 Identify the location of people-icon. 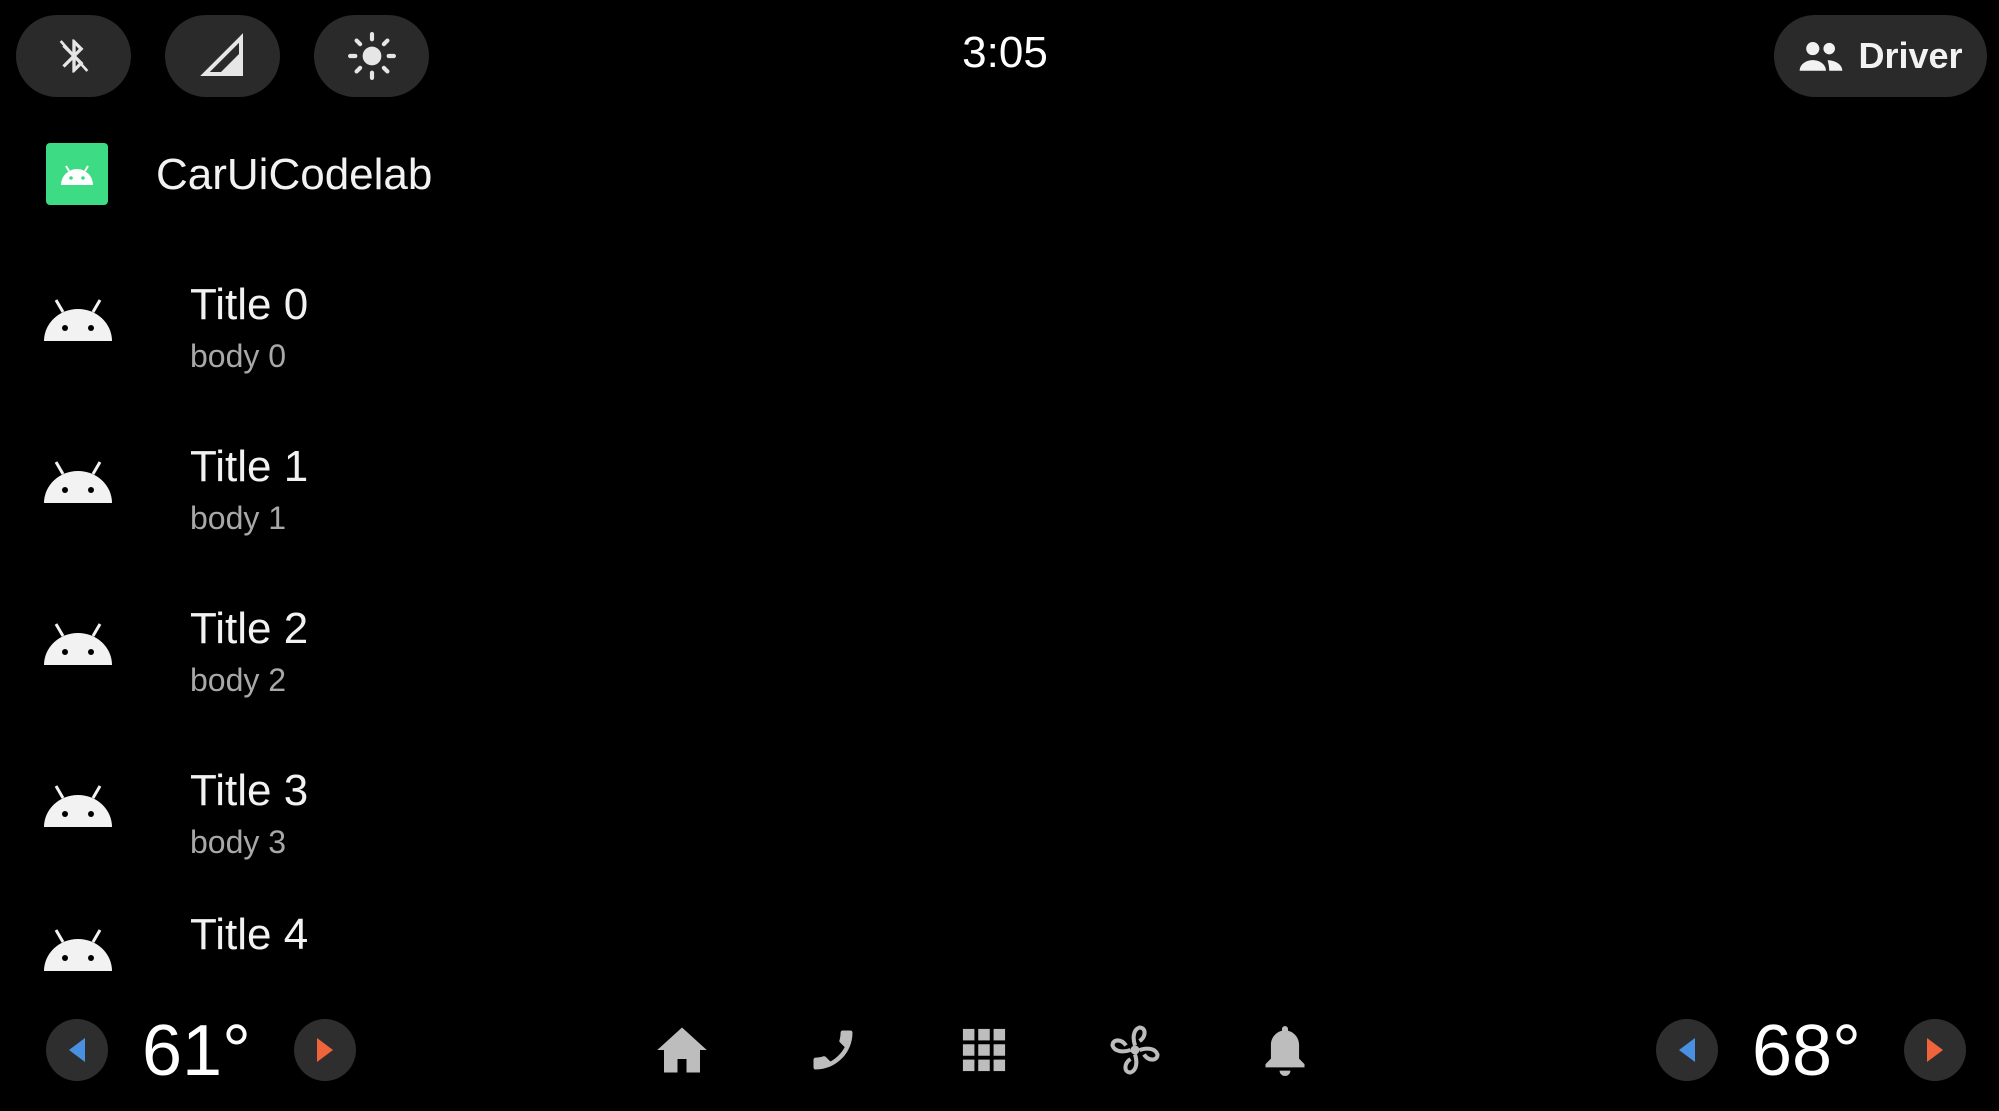
(1821, 56).